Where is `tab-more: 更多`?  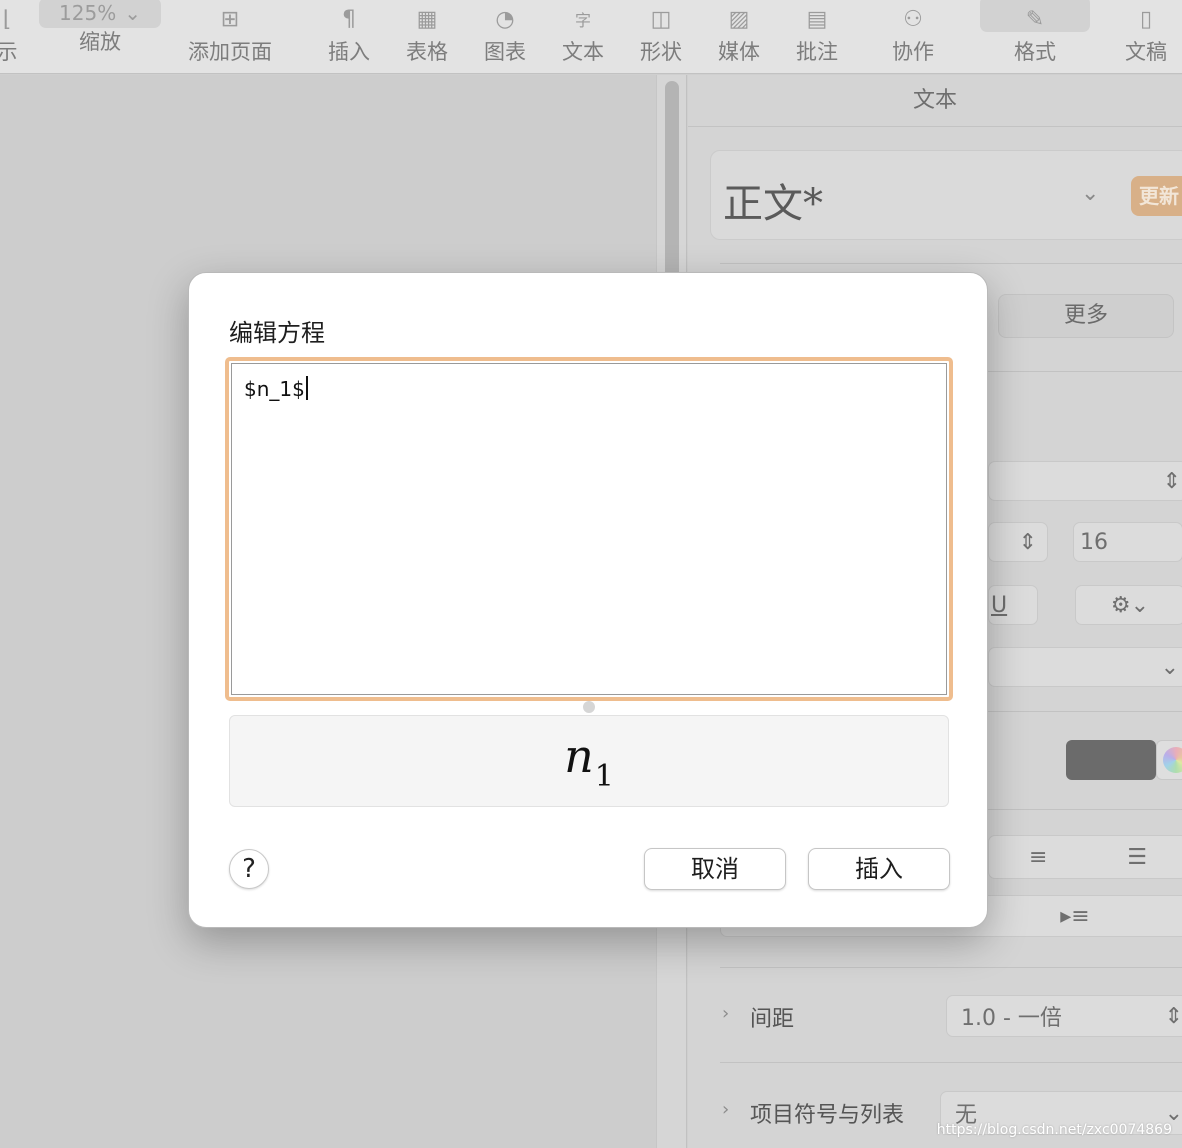
tab-more: 更多 is located at coordinates (1086, 316).